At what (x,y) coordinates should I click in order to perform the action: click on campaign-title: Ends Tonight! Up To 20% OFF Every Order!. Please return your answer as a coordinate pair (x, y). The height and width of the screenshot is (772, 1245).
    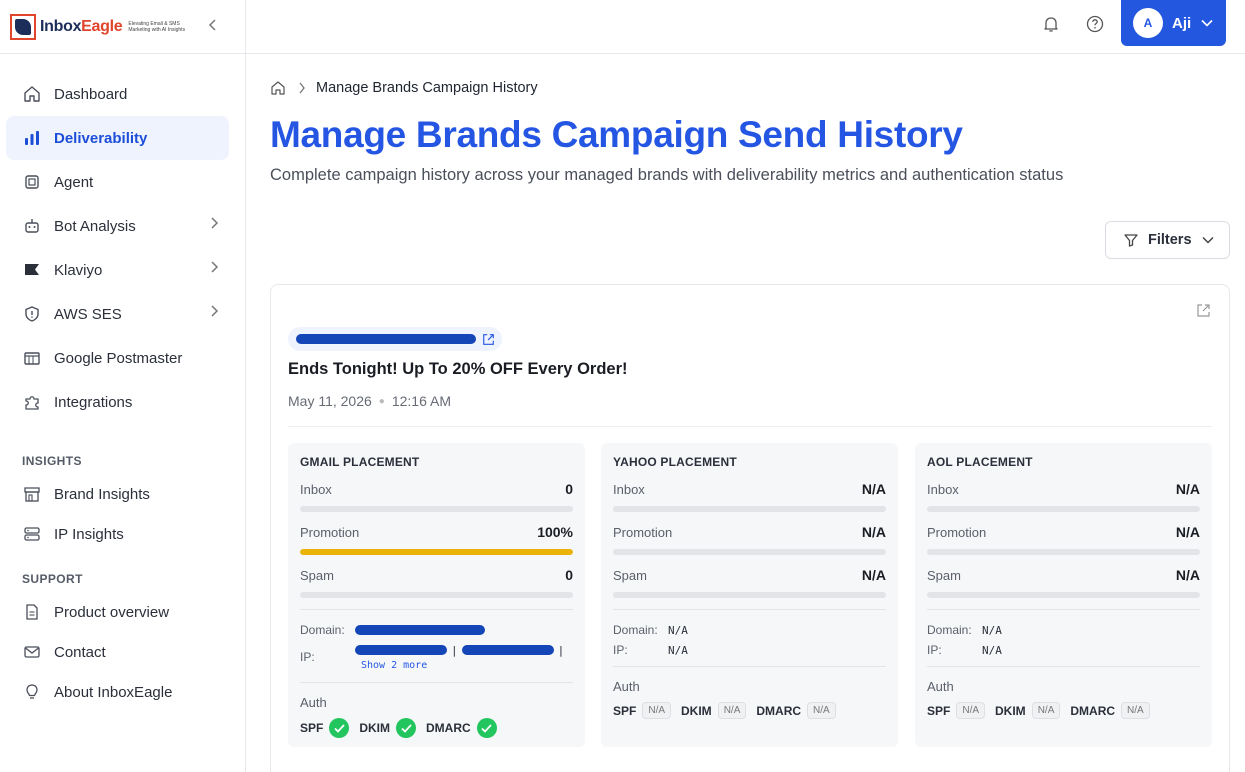
    Looking at the image, I should click on (458, 369).